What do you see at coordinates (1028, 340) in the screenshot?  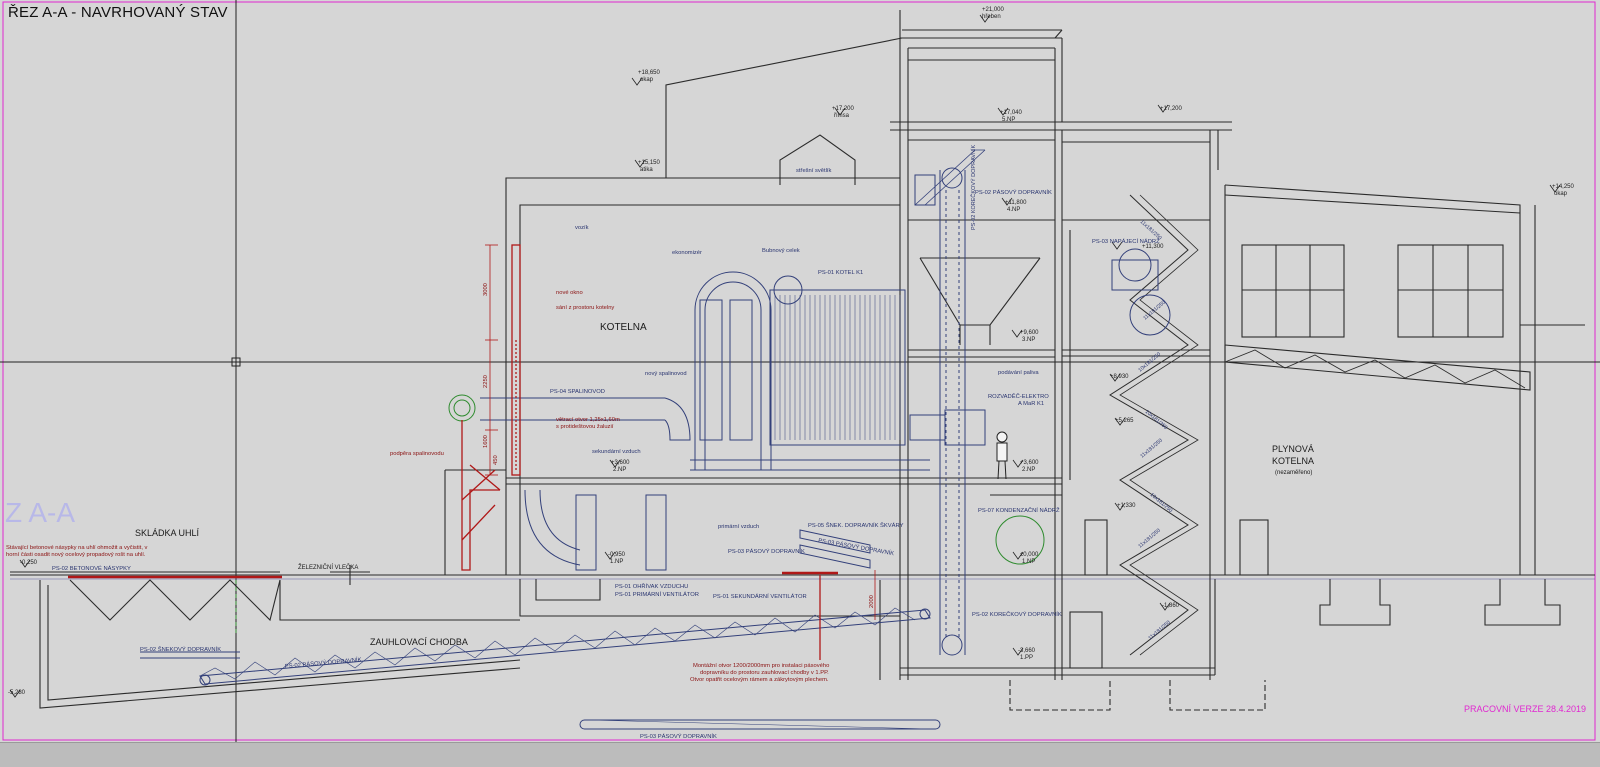 I see `level-9600-note: 3.NP` at bounding box center [1028, 340].